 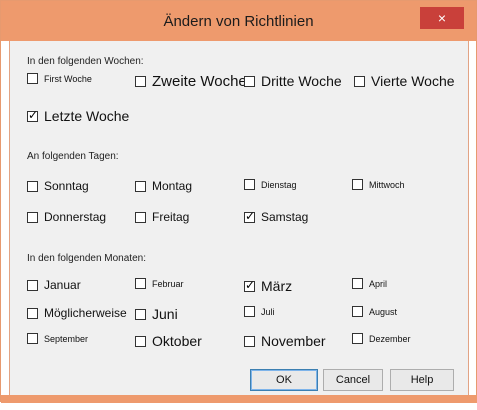 What do you see at coordinates (413, 81) in the screenshot?
I see `checkbox-label: Vierte Woche` at bounding box center [413, 81].